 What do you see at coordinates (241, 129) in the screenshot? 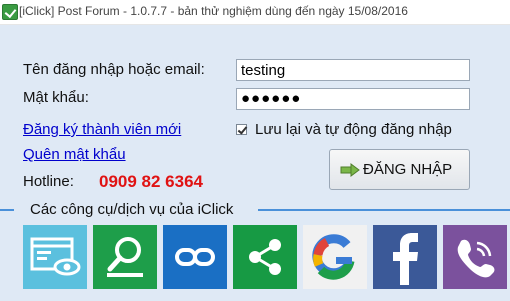
I see `remember-checkbox` at bounding box center [241, 129].